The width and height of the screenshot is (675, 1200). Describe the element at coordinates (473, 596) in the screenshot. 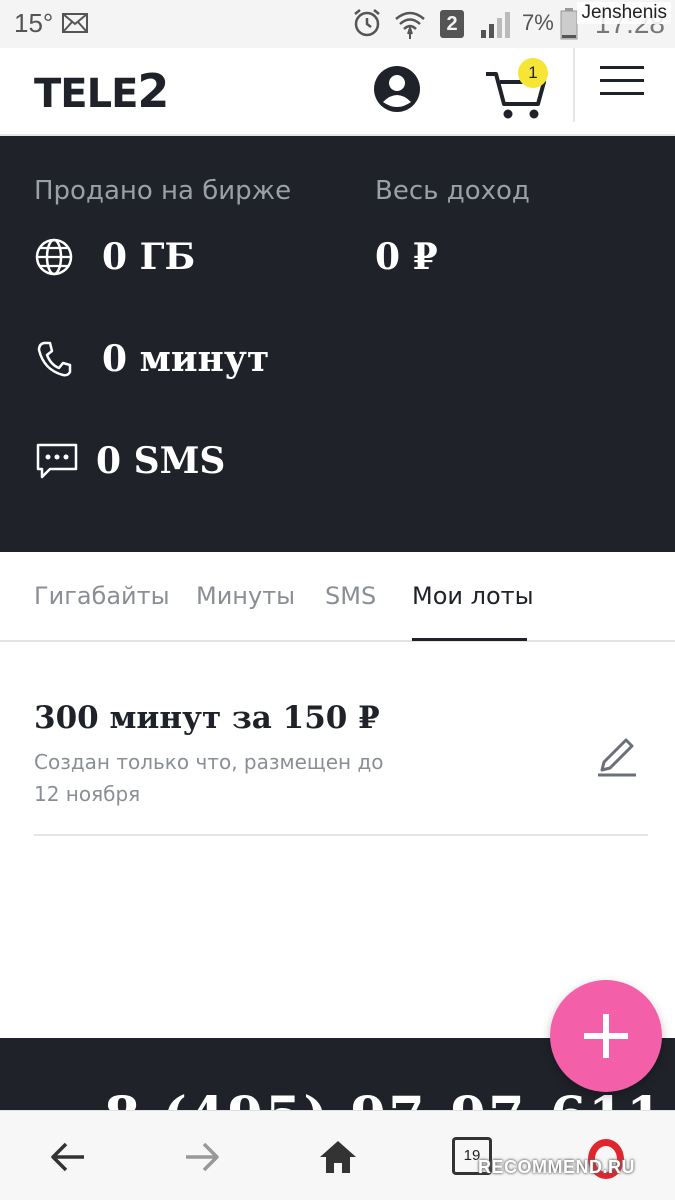

I see `tab-my-lots: Мои лоты` at that location.